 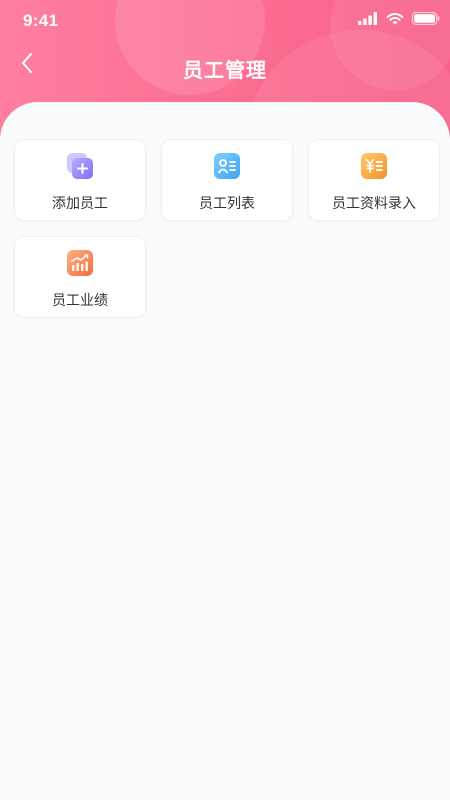 I want to click on employee-performance-label: 员工业绩, so click(x=80, y=301).